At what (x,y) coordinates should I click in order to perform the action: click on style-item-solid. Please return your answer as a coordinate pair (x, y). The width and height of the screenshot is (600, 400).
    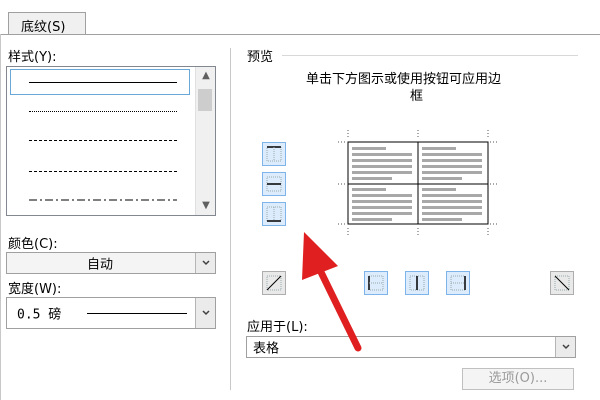
    Looking at the image, I should click on (103, 82).